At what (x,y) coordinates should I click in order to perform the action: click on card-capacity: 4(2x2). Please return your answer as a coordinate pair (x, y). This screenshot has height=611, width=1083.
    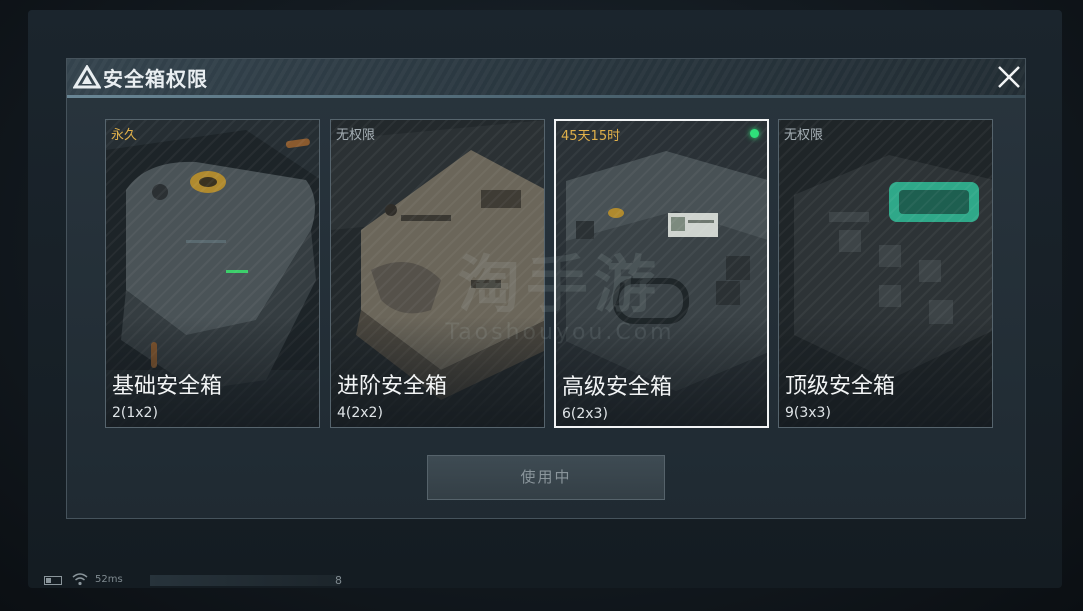
    Looking at the image, I should click on (360, 413).